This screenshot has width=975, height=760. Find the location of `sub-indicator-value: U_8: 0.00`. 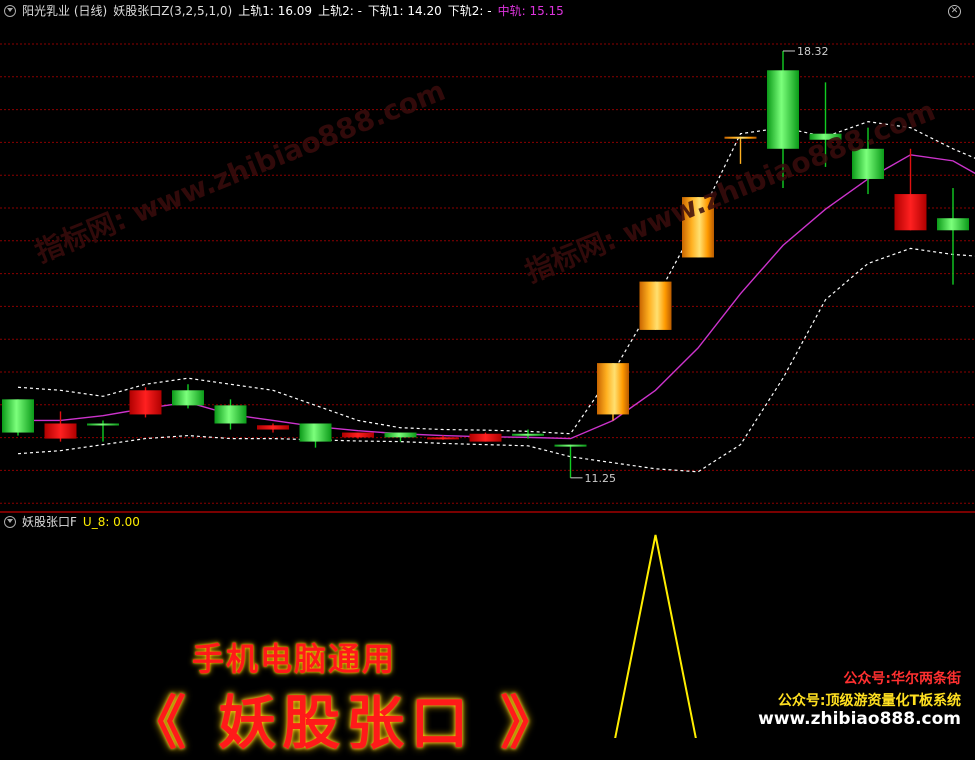

sub-indicator-value: U_8: 0.00 is located at coordinates (111, 522).